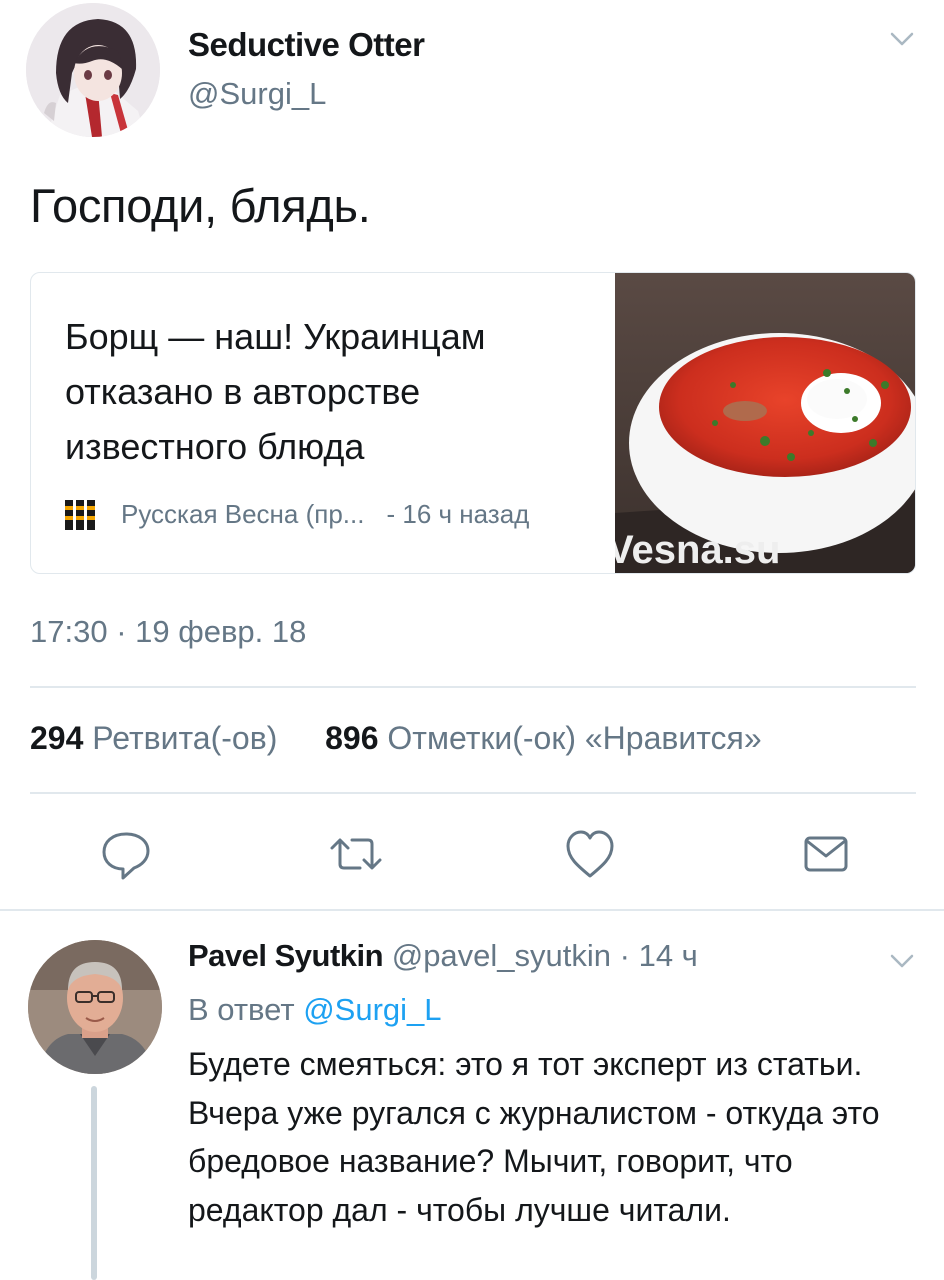  I want to click on reply-time: · 14 ч, so click(659, 955).